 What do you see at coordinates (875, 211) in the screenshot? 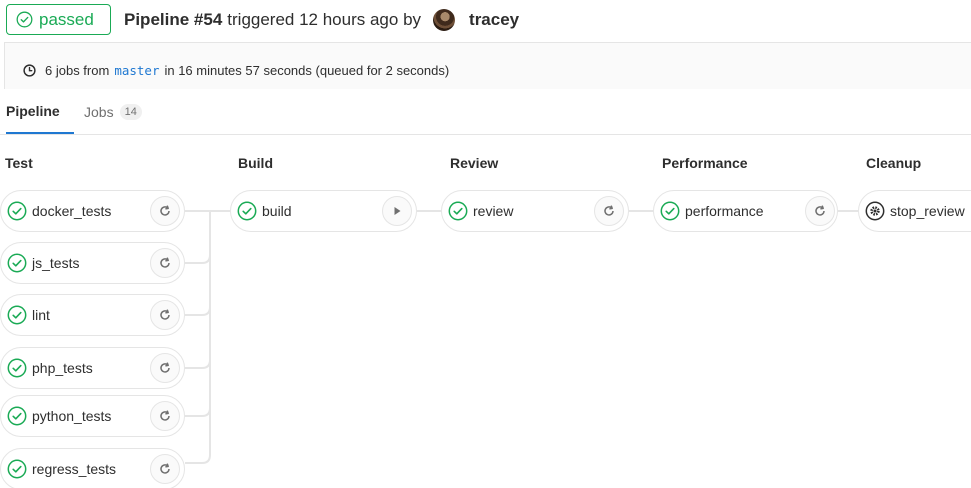
I see `gear-circle-icon` at bounding box center [875, 211].